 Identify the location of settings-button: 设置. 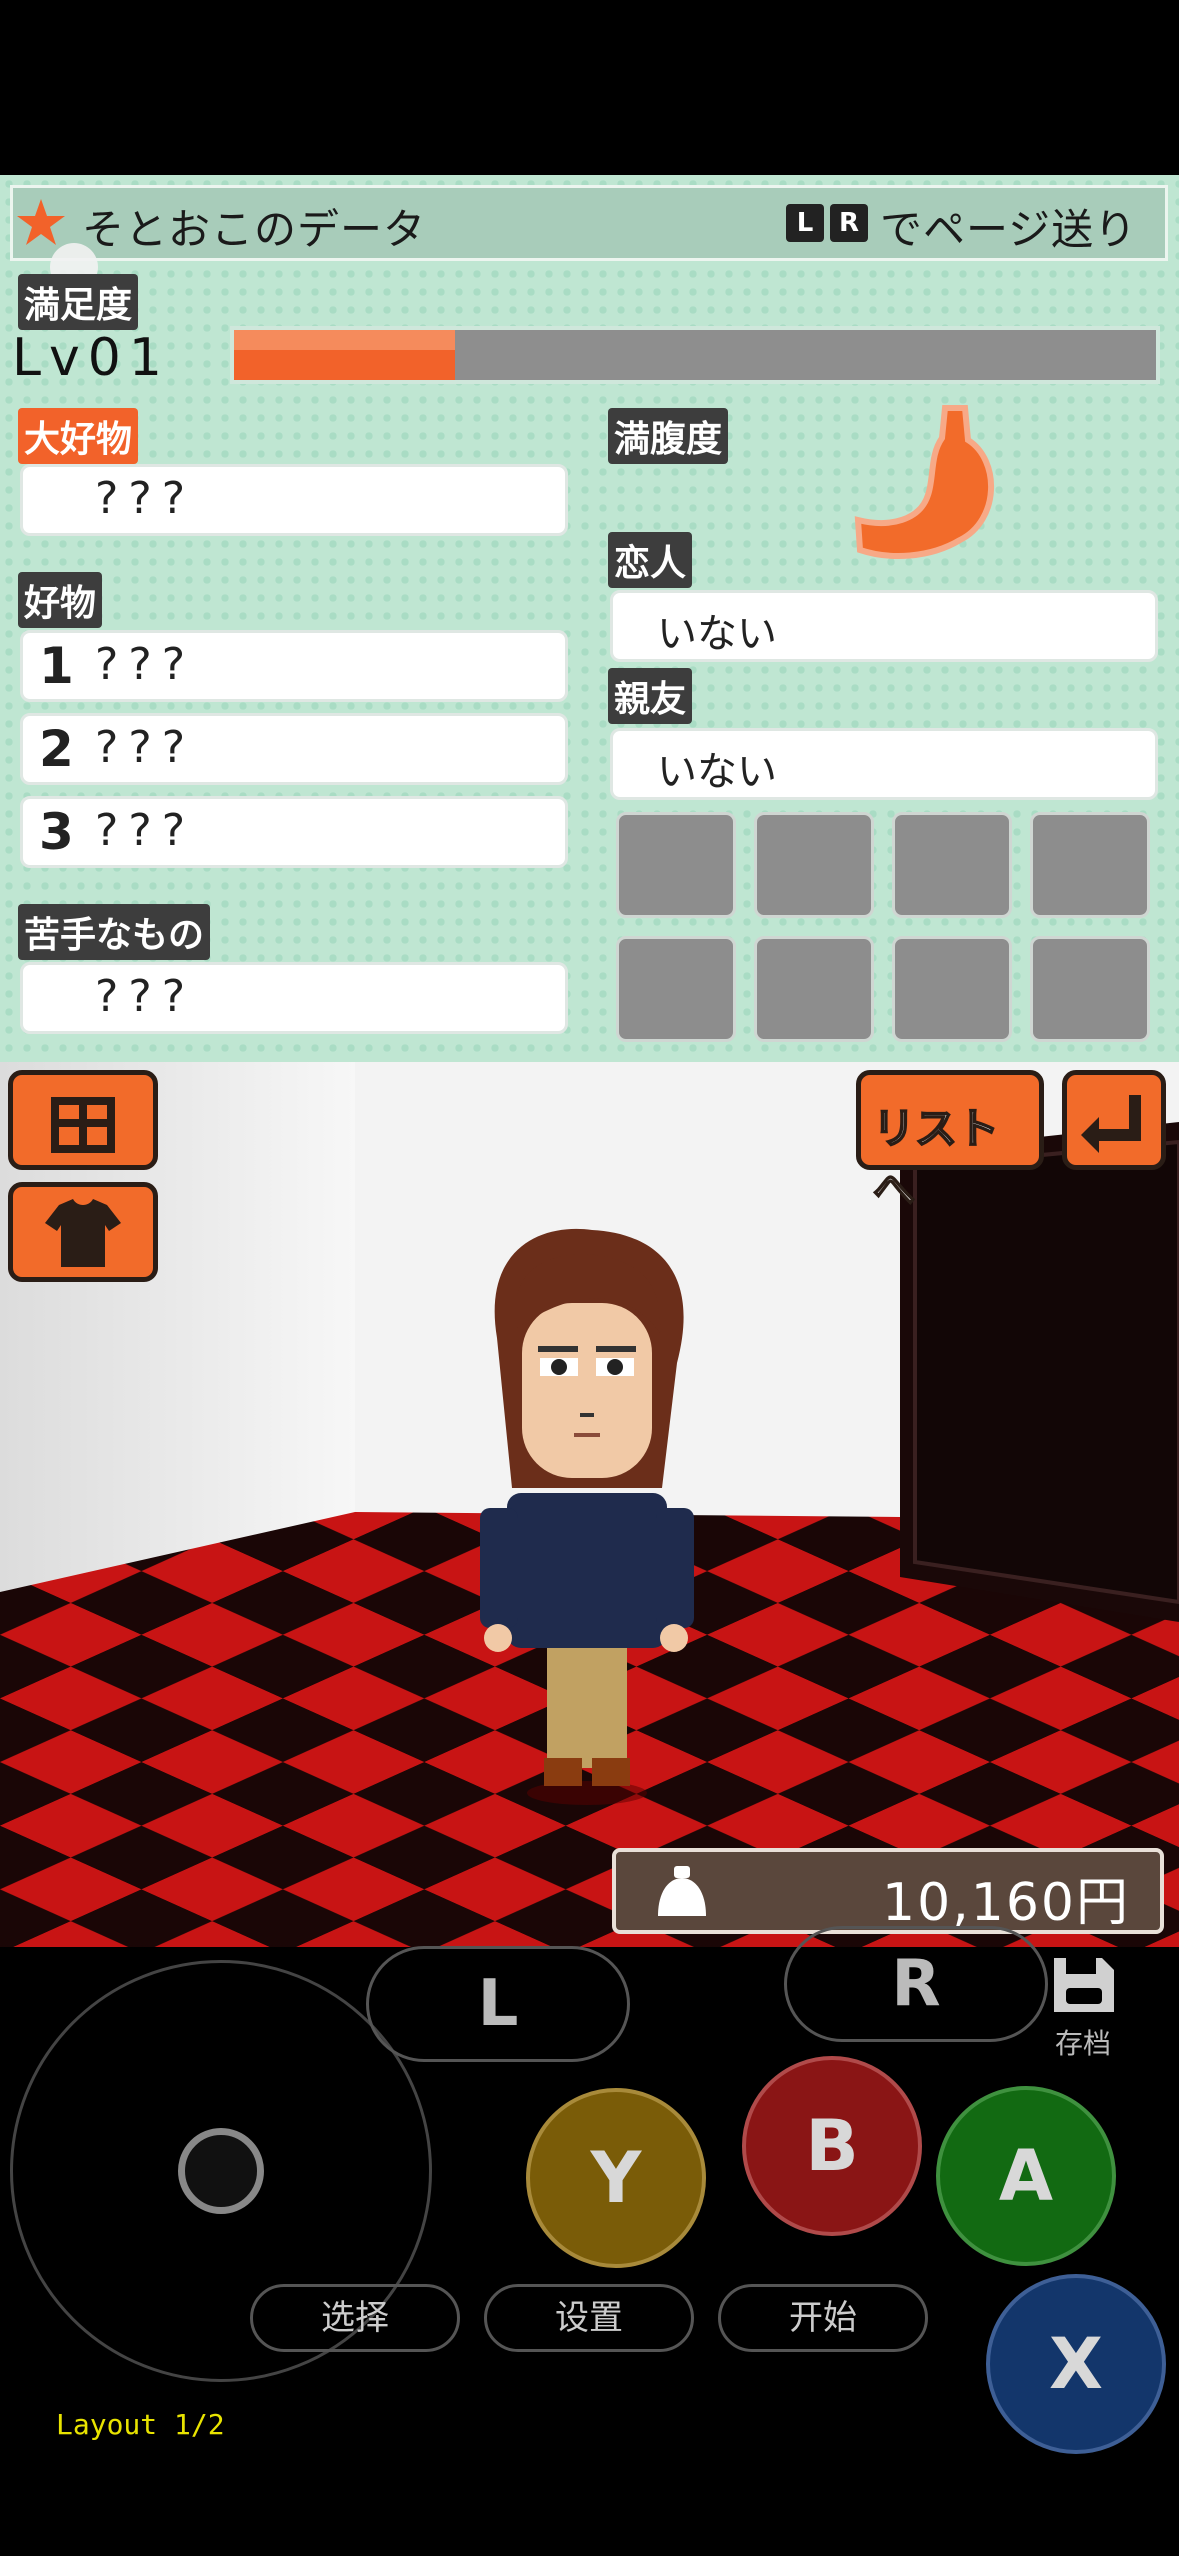
(589, 2318).